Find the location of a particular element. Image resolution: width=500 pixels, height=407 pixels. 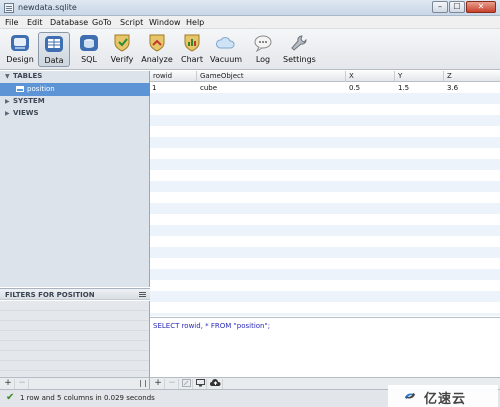

column-header-y: Y is located at coordinates (419, 76).